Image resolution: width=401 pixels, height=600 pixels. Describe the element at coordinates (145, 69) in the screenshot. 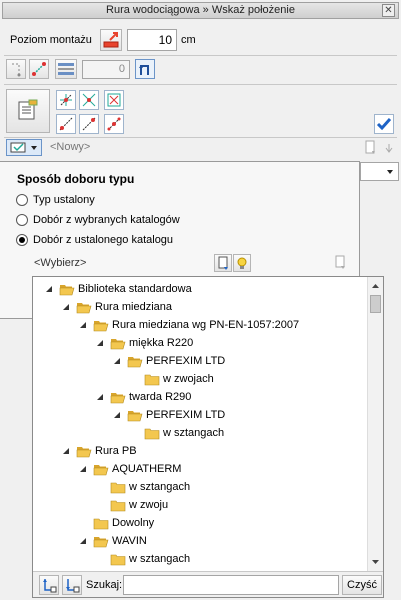

I see `insert-button` at that location.